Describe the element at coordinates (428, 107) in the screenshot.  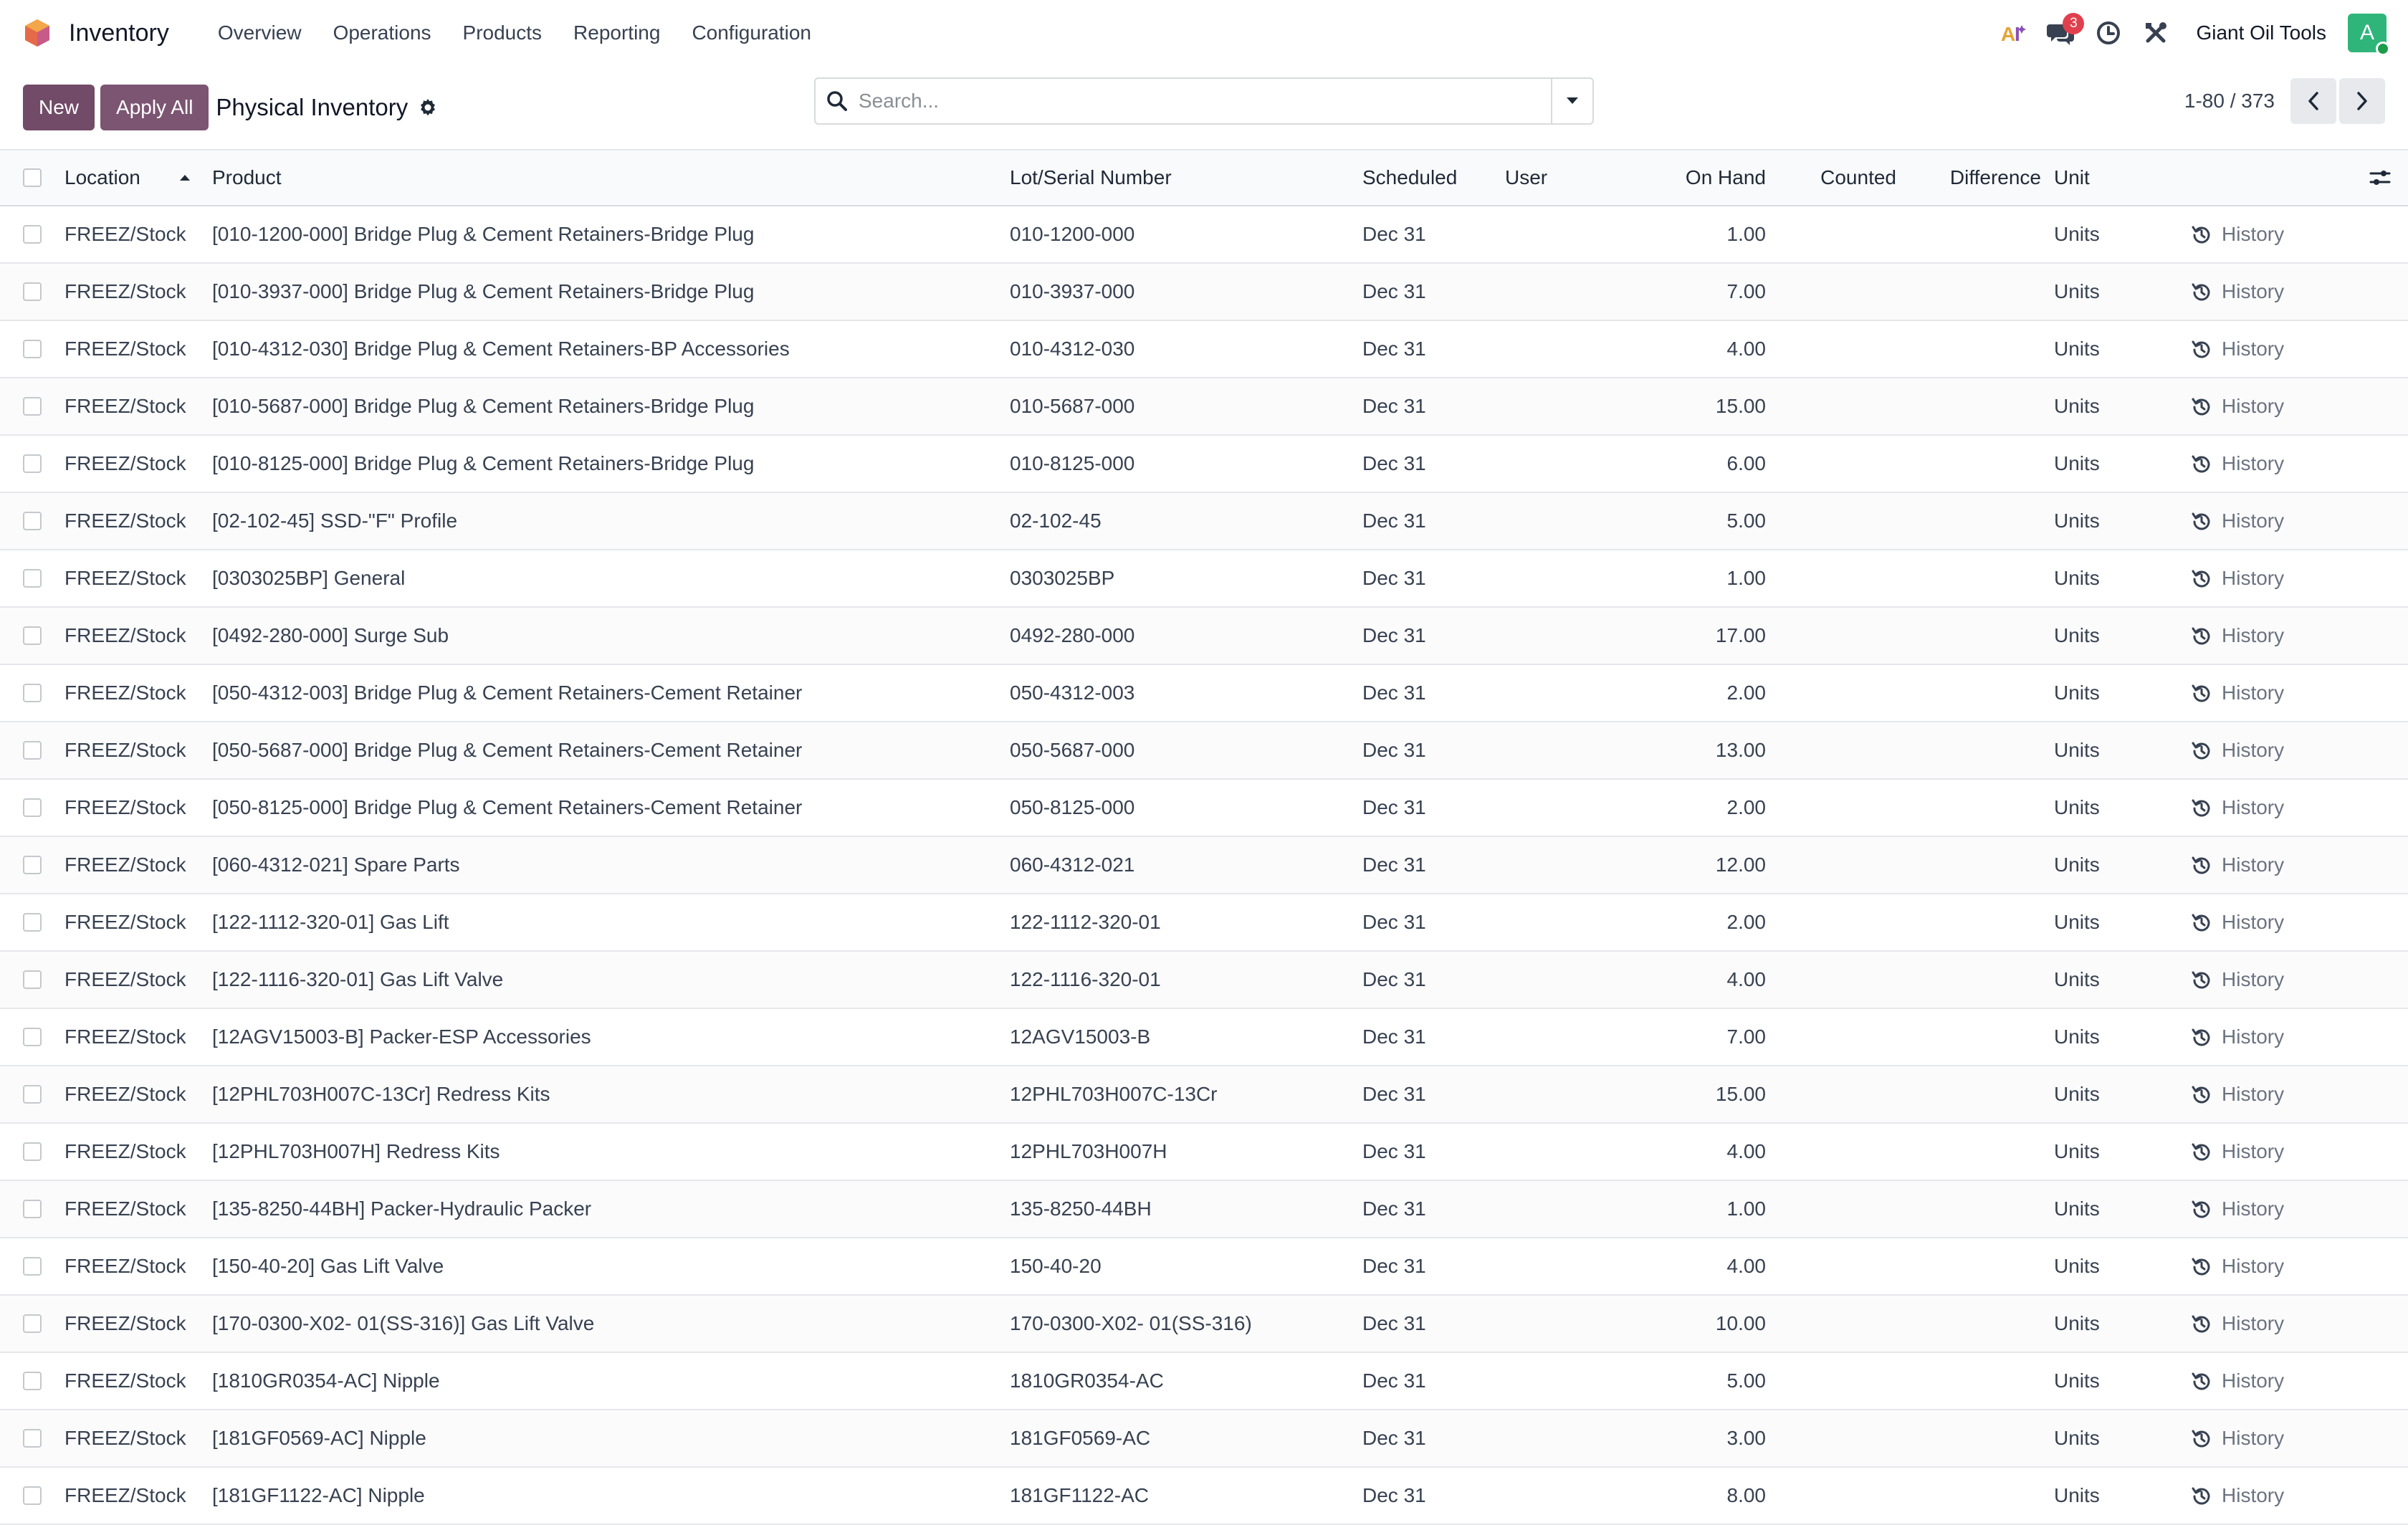
I see `gear-icon` at that location.